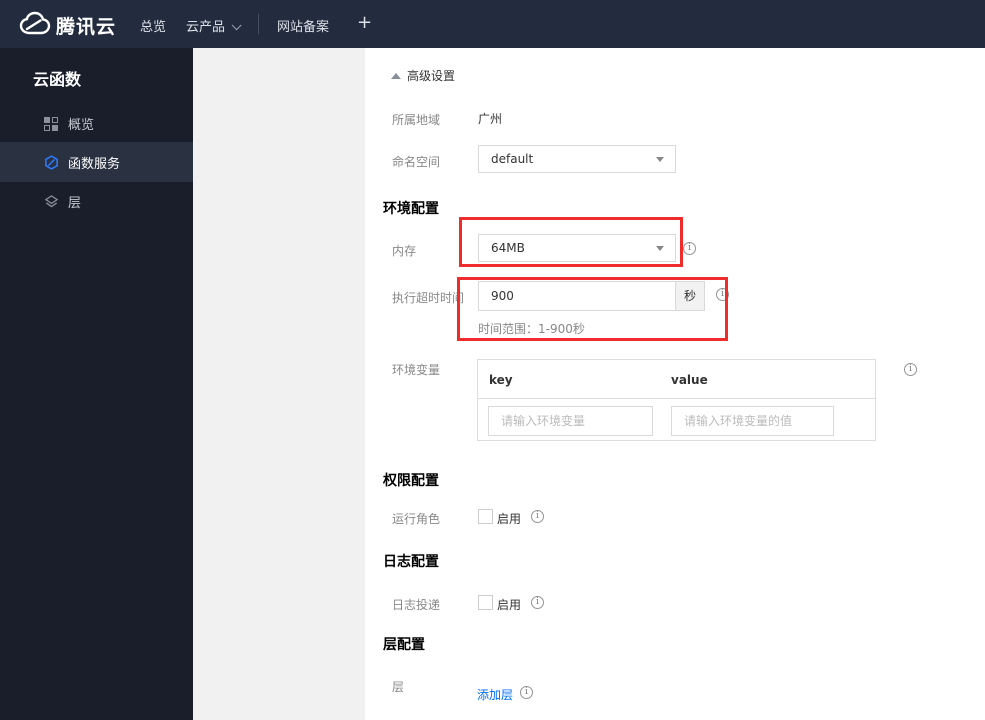  Describe the element at coordinates (577, 296) in the screenshot. I see `timeout-input` at that location.